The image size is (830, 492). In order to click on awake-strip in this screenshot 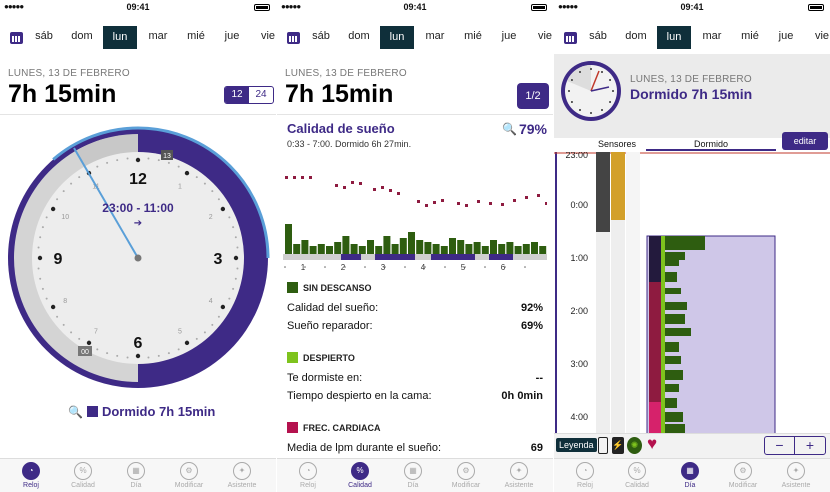, I will do `click(663, 335)`.